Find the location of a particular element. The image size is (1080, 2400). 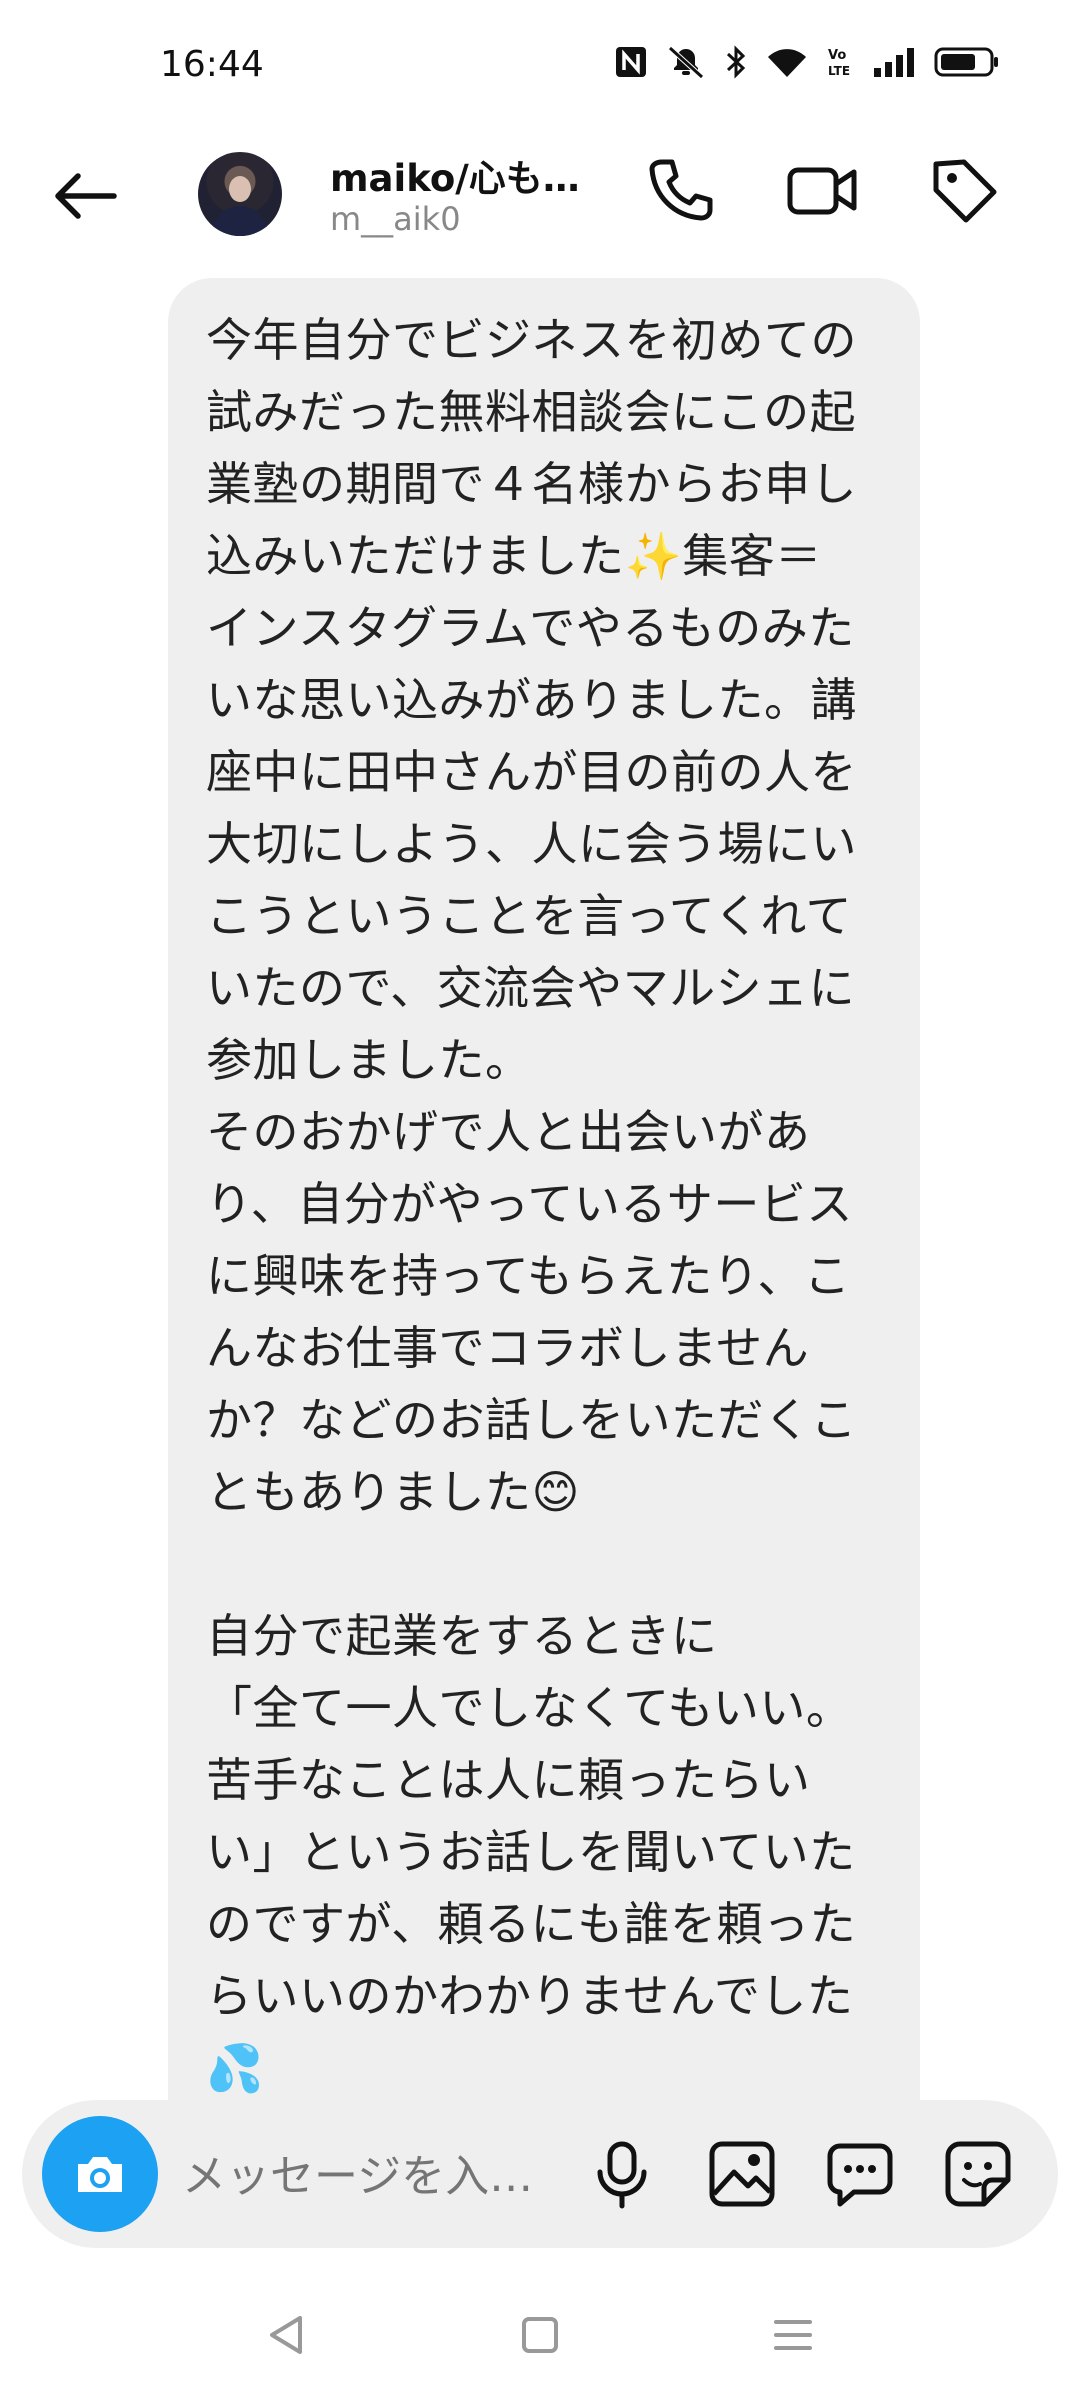

nfc-icon is located at coordinates (631, 62).